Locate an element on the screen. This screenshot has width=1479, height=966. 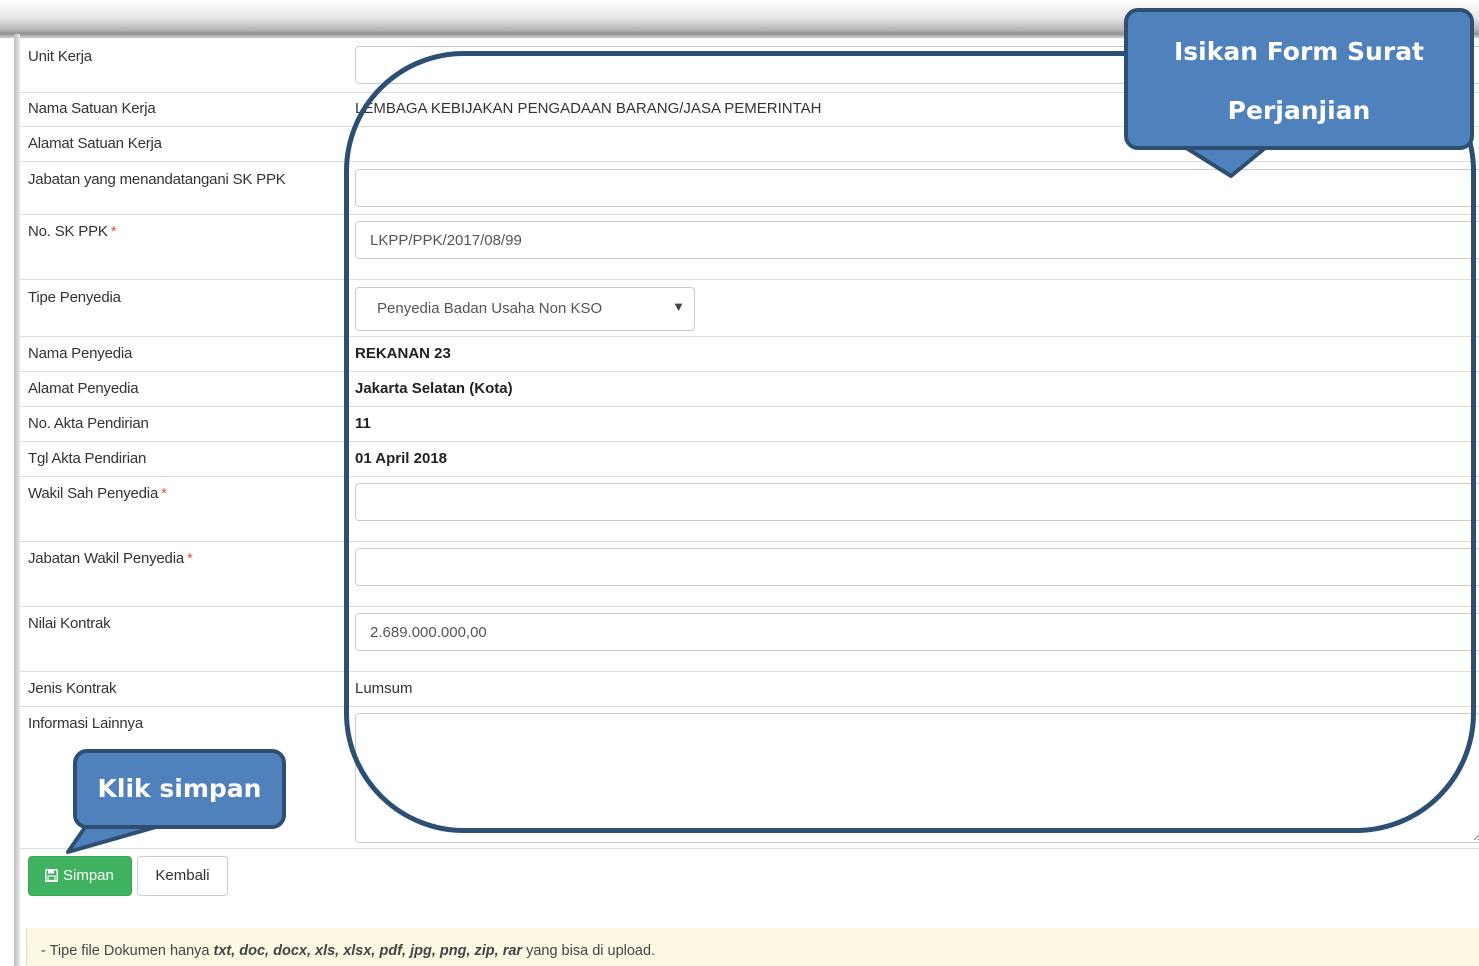
note-prefix: - Tipe file Dokumen hanya is located at coordinates (127, 951).